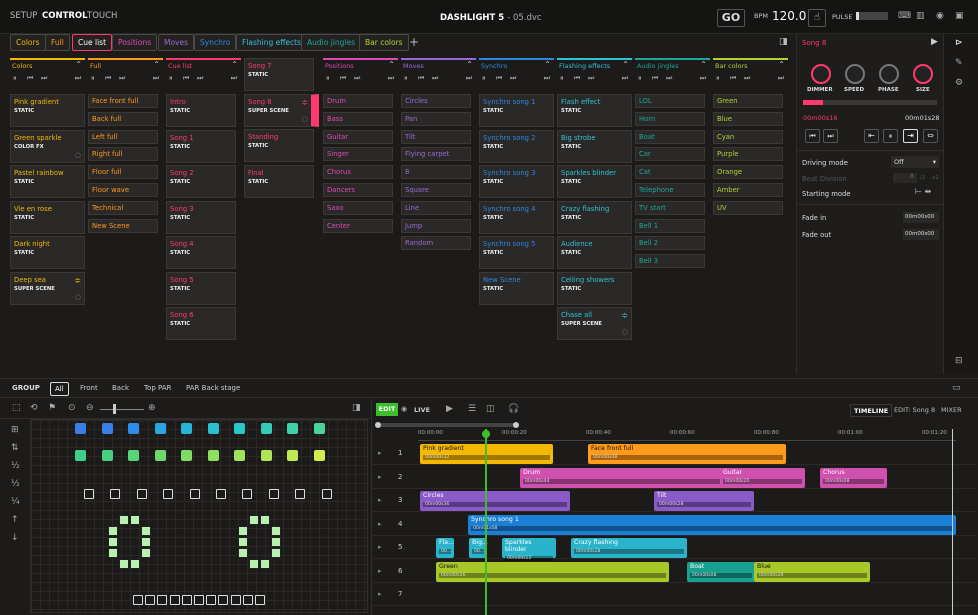 Image resolution: width=978 pixels, height=615 pixels. I want to click on scene-cell: Jump, so click(436, 225).